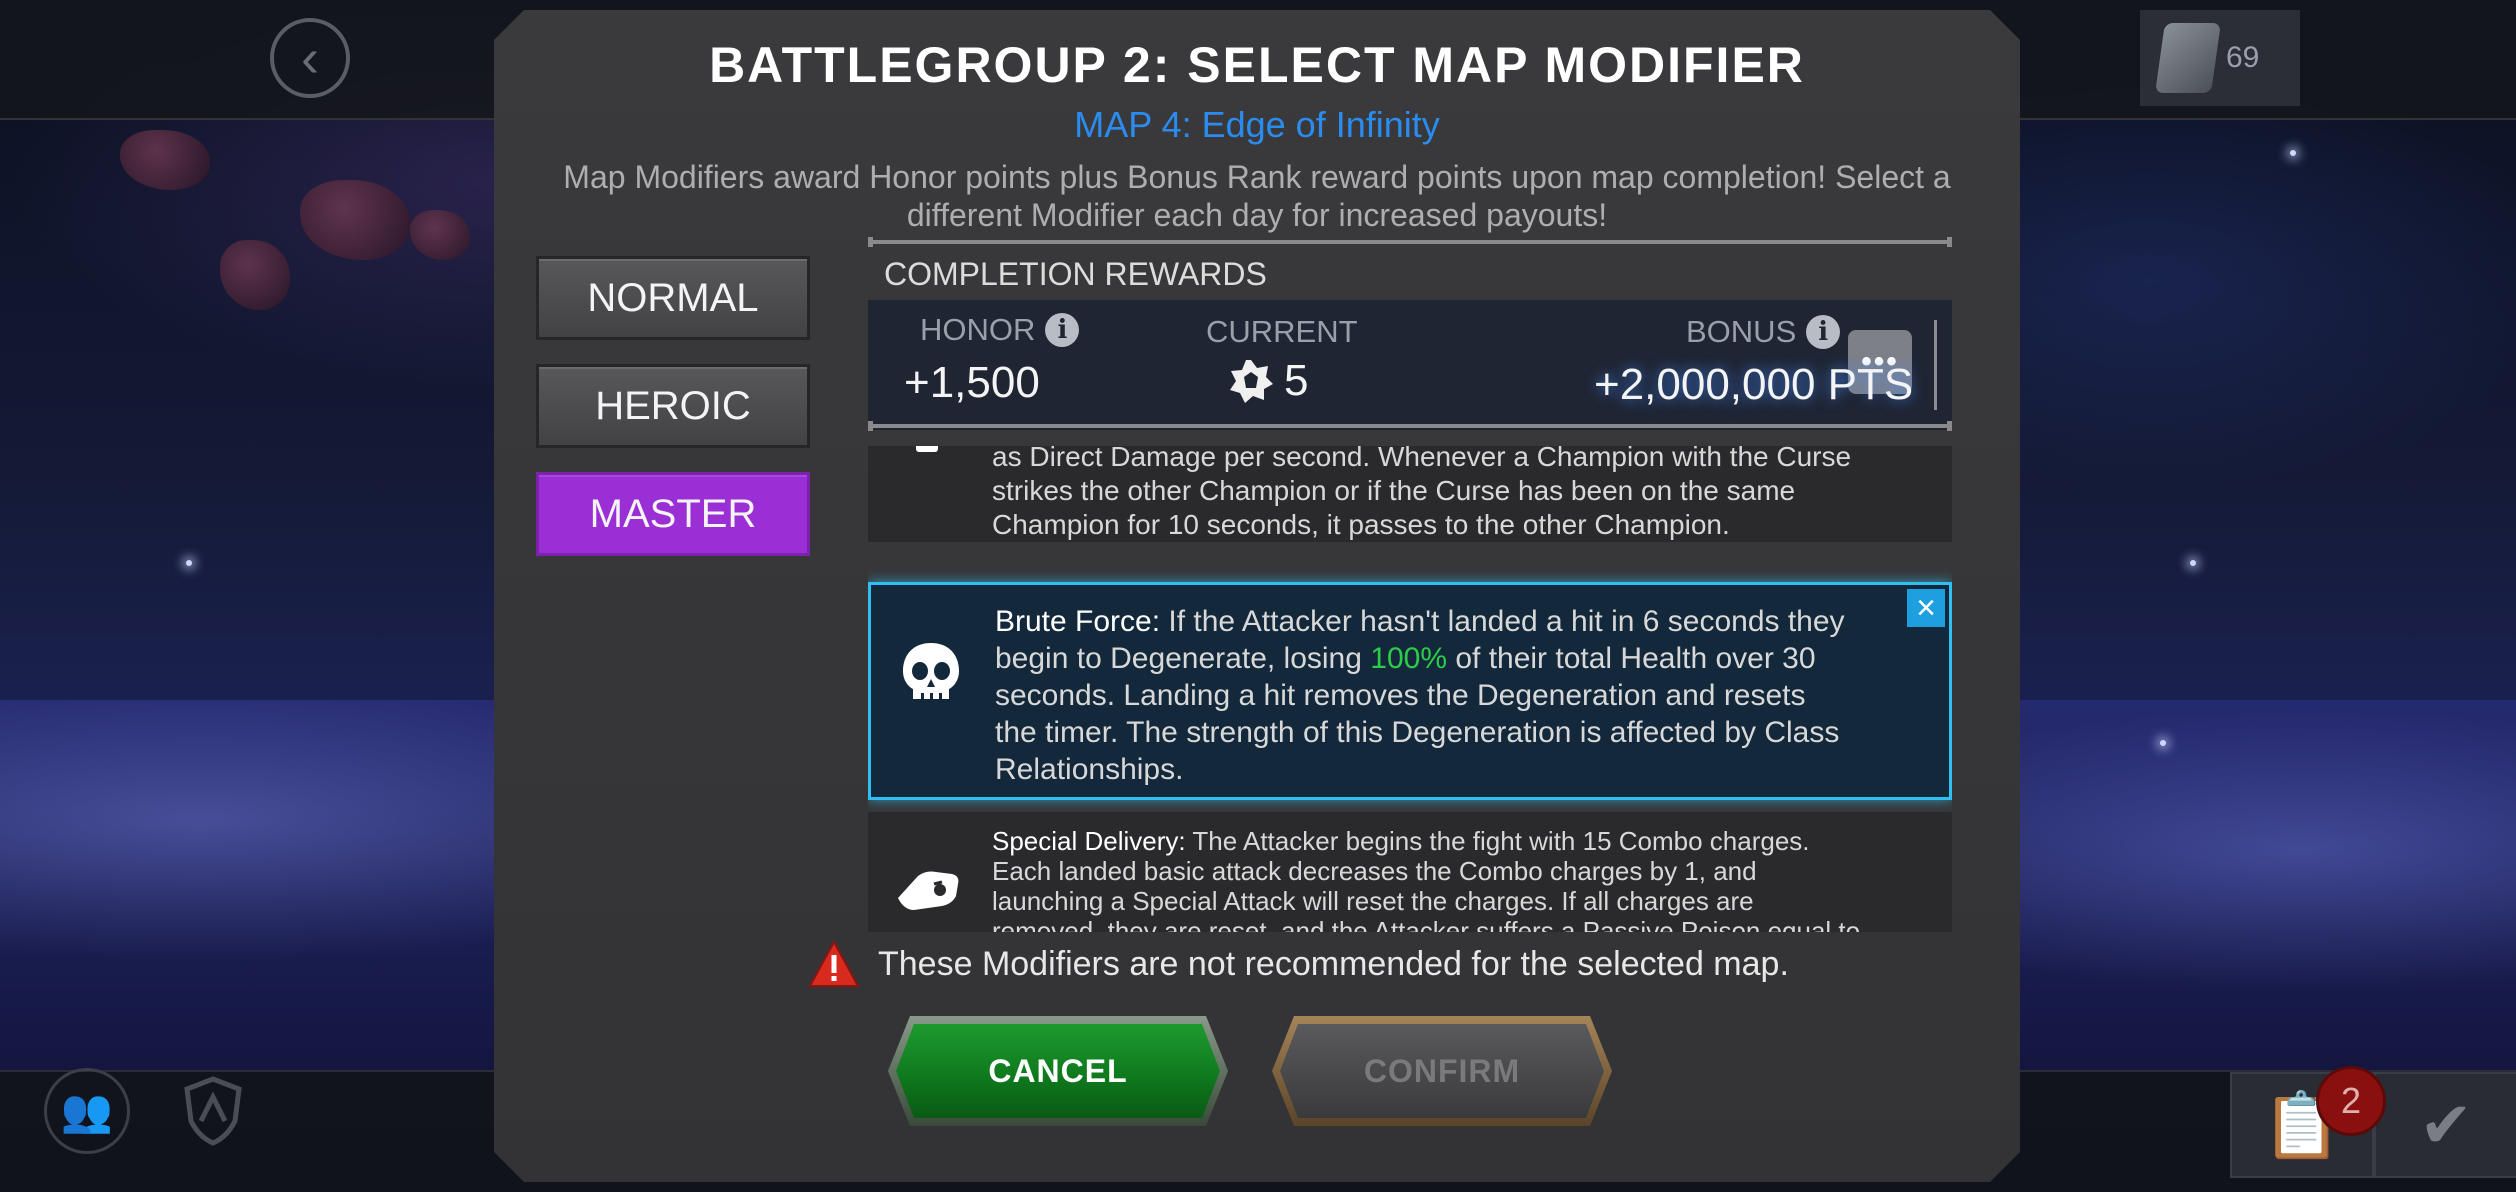  What do you see at coordinates (928, 886) in the screenshot?
I see `fist-icon` at bounding box center [928, 886].